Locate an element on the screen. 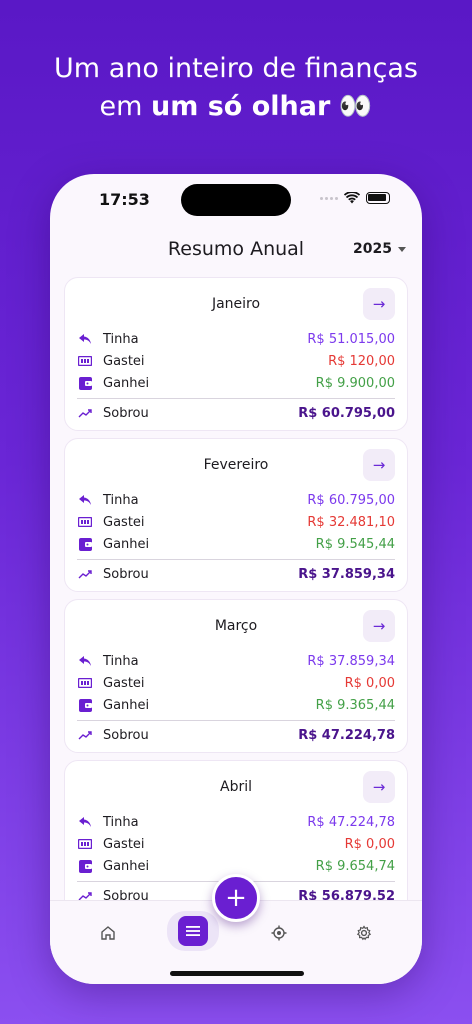 Image resolution: width=472 pixels, height=1024 pixels. eyes-emoji: 👀 is located at coordinates (355, 106).